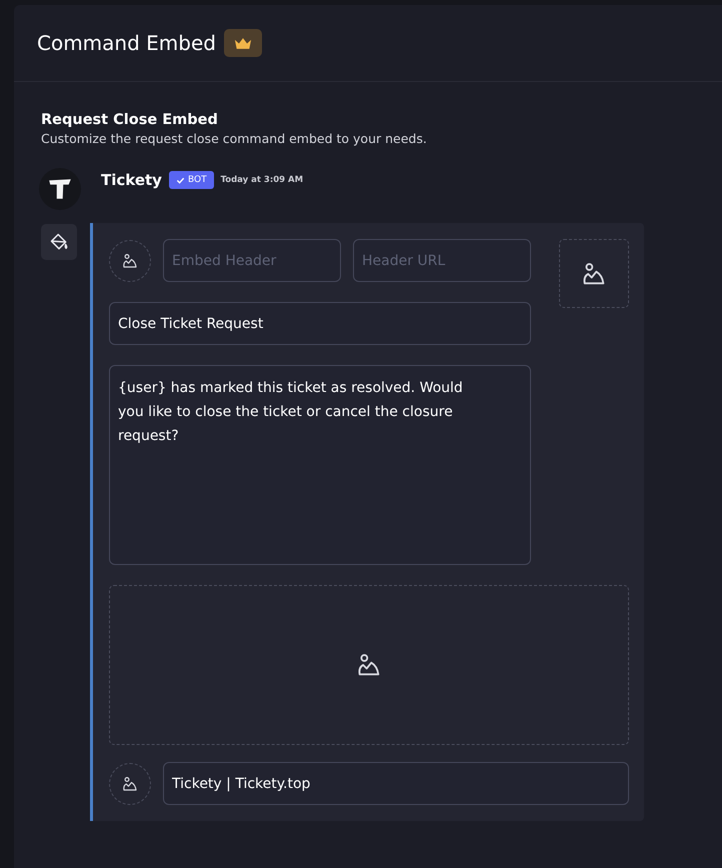 The height and width of the screenshot is (868, 722). I want to click on check-icon, so click(180, 180).